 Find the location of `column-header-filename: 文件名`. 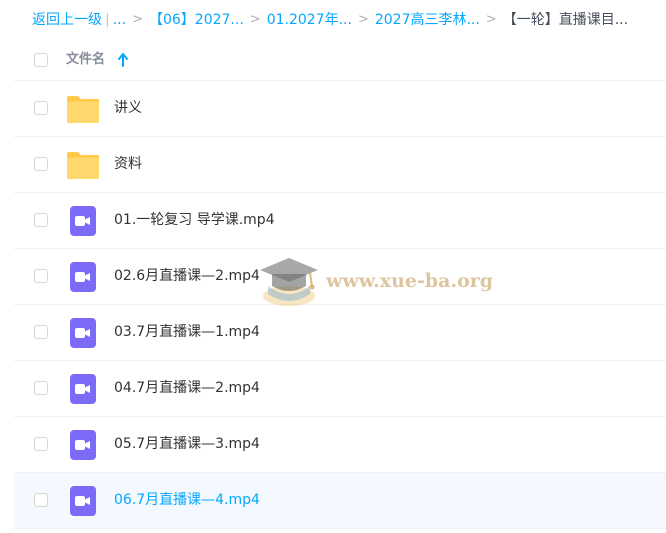

column-header-filename: 文件名 is located at coordinates (85, 60).